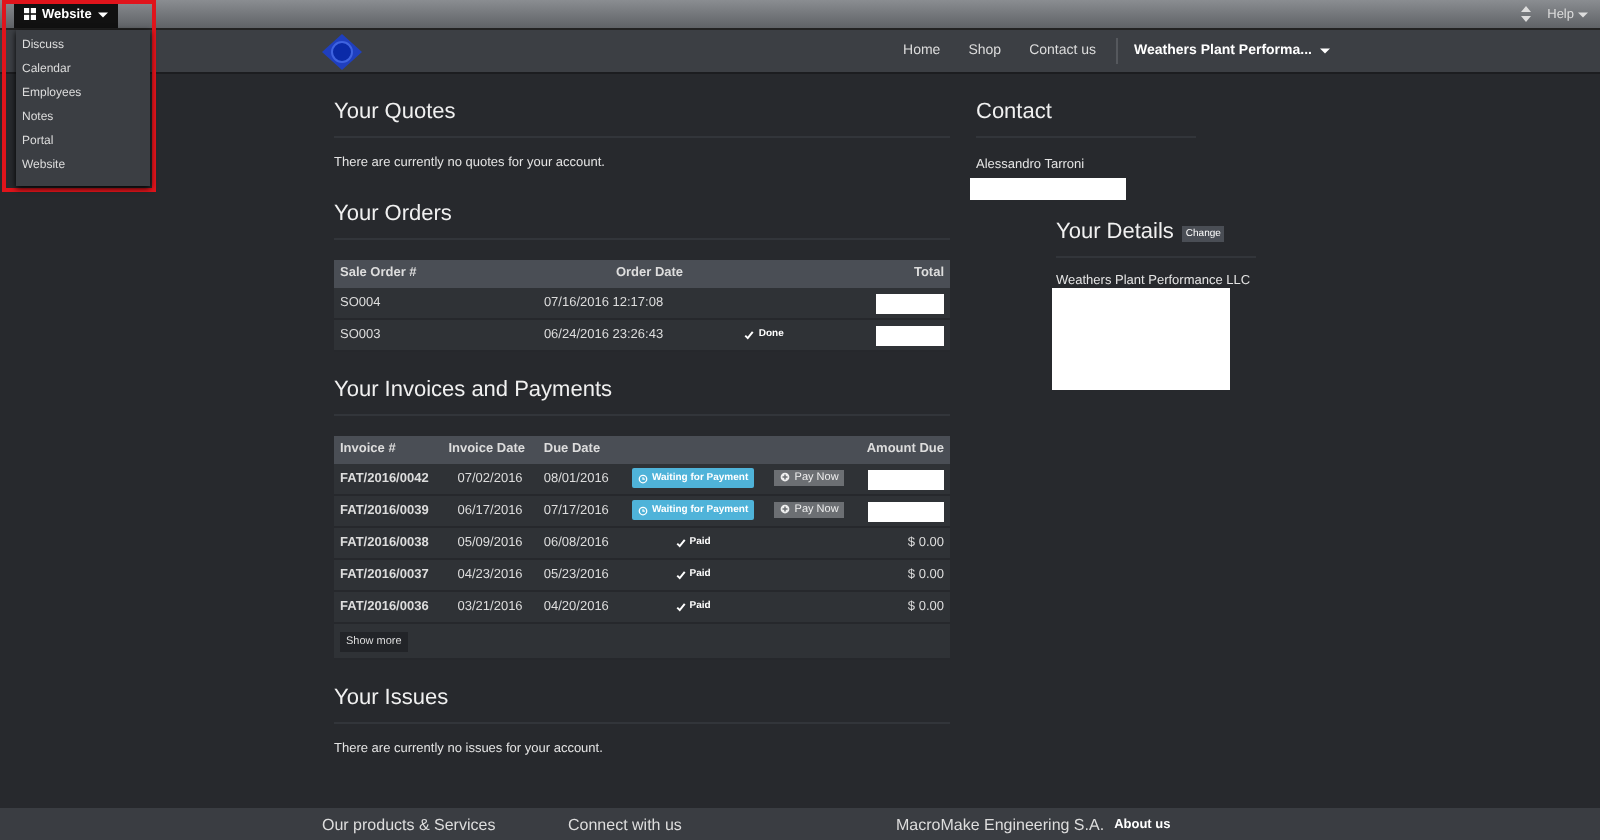 Image resolution: width=1600 pixels, height=840 pixels. What do you see at coordinates (1525, 14) in the screenshot?
I see `sort-icon` at bounding box center [1525, 14].